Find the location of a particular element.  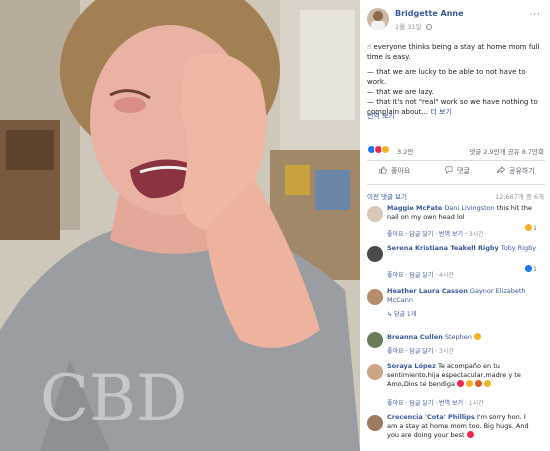

sad-reaction-icon is located at coordinates (385, 149).